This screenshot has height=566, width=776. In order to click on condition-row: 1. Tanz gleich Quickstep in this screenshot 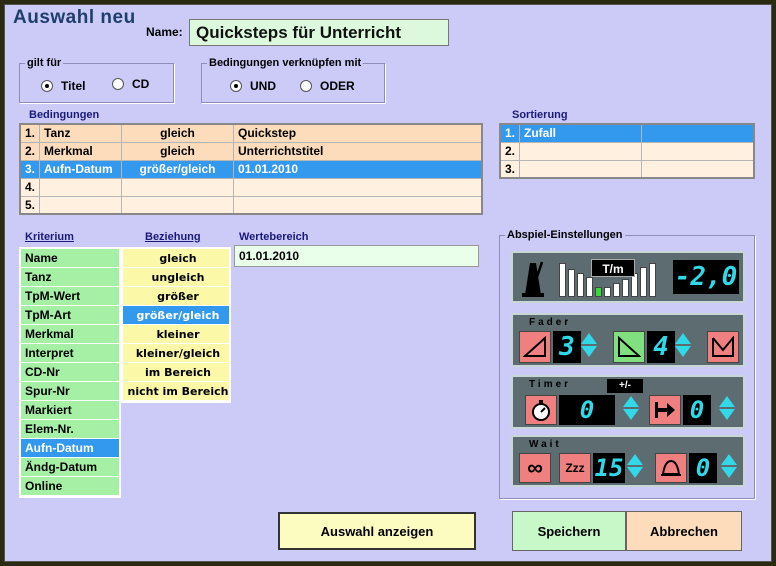, I will do `click(251, 133)`.